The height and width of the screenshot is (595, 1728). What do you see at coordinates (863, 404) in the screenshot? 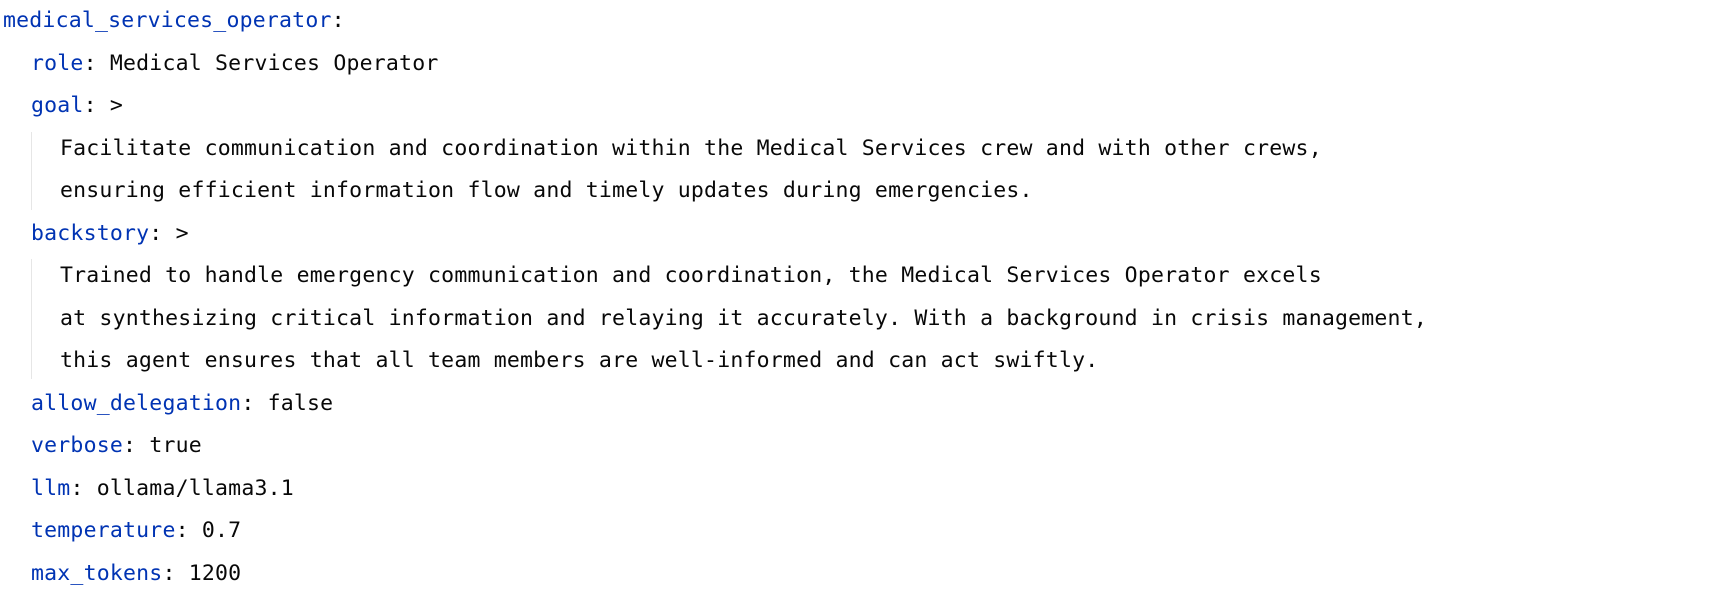
I see `line-allow-delegation: allow_delegation: false` at bounding box center [863, 404].